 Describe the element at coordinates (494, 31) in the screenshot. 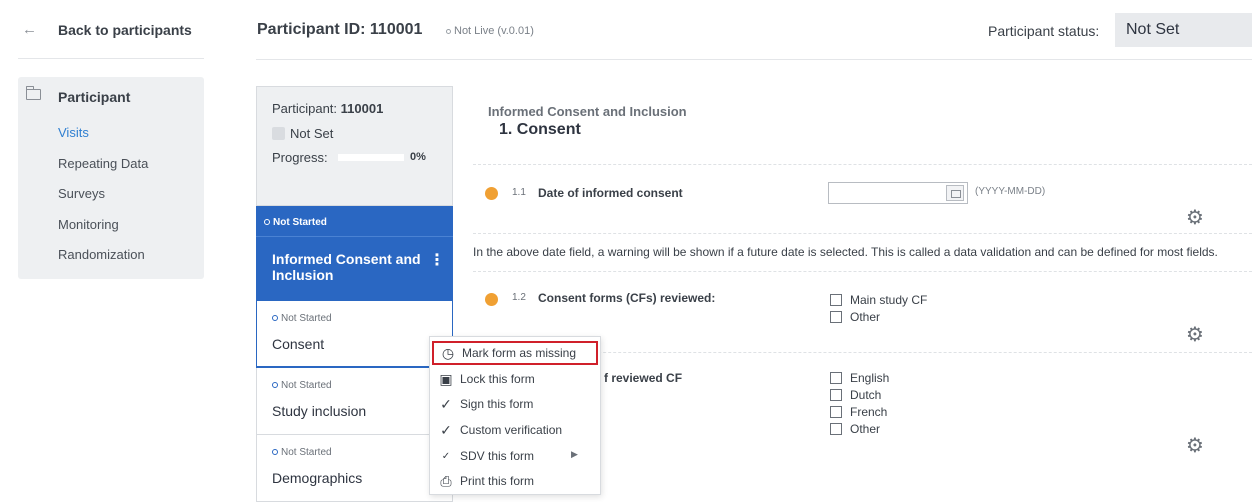

I see `live-status-text: Not Live (v.0.01)` at that location.